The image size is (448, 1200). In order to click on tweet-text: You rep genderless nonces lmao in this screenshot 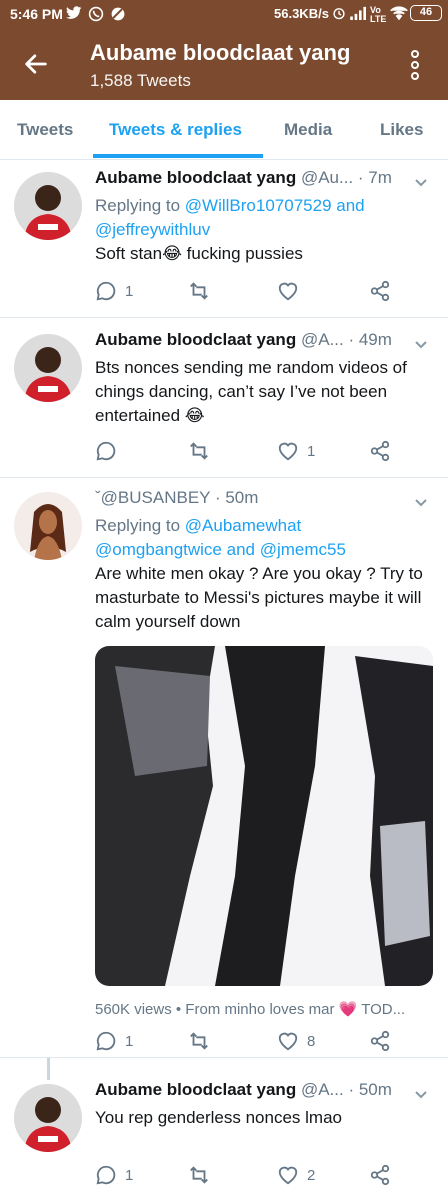, I will do `click(218, 1117)`.